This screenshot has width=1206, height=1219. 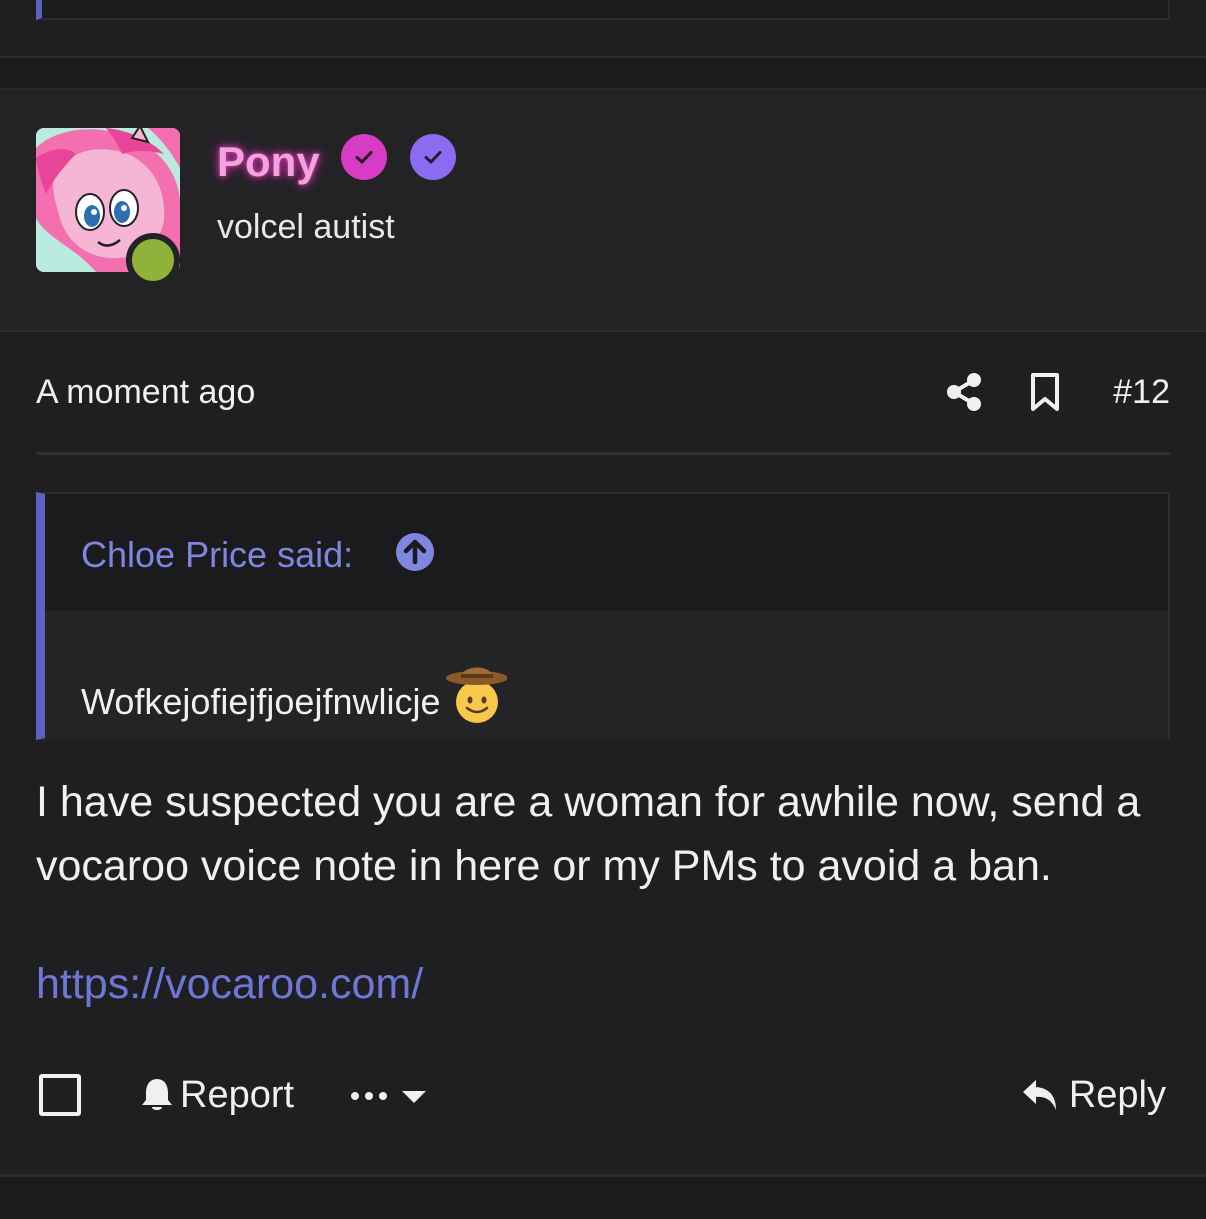 What do you see at coordinates (603, 1094) in the screenshot?
I see `post-actions: Report Reply` at bounding box center [603, 1094].